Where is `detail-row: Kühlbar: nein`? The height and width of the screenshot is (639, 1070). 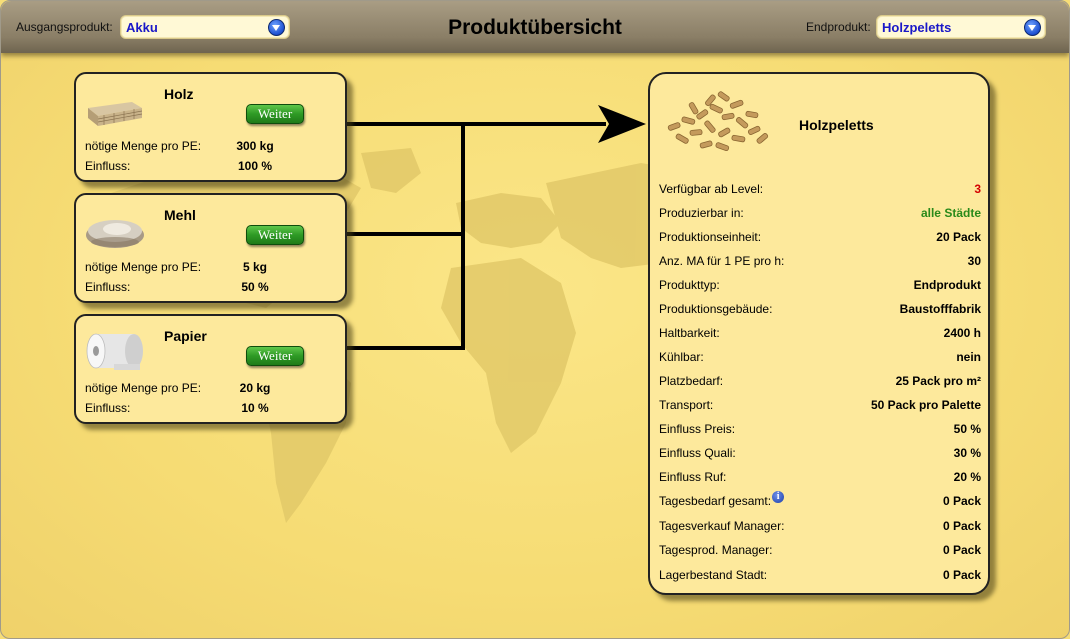 detail-row: Kühlbar: nein is located at coordinates (820, 359).